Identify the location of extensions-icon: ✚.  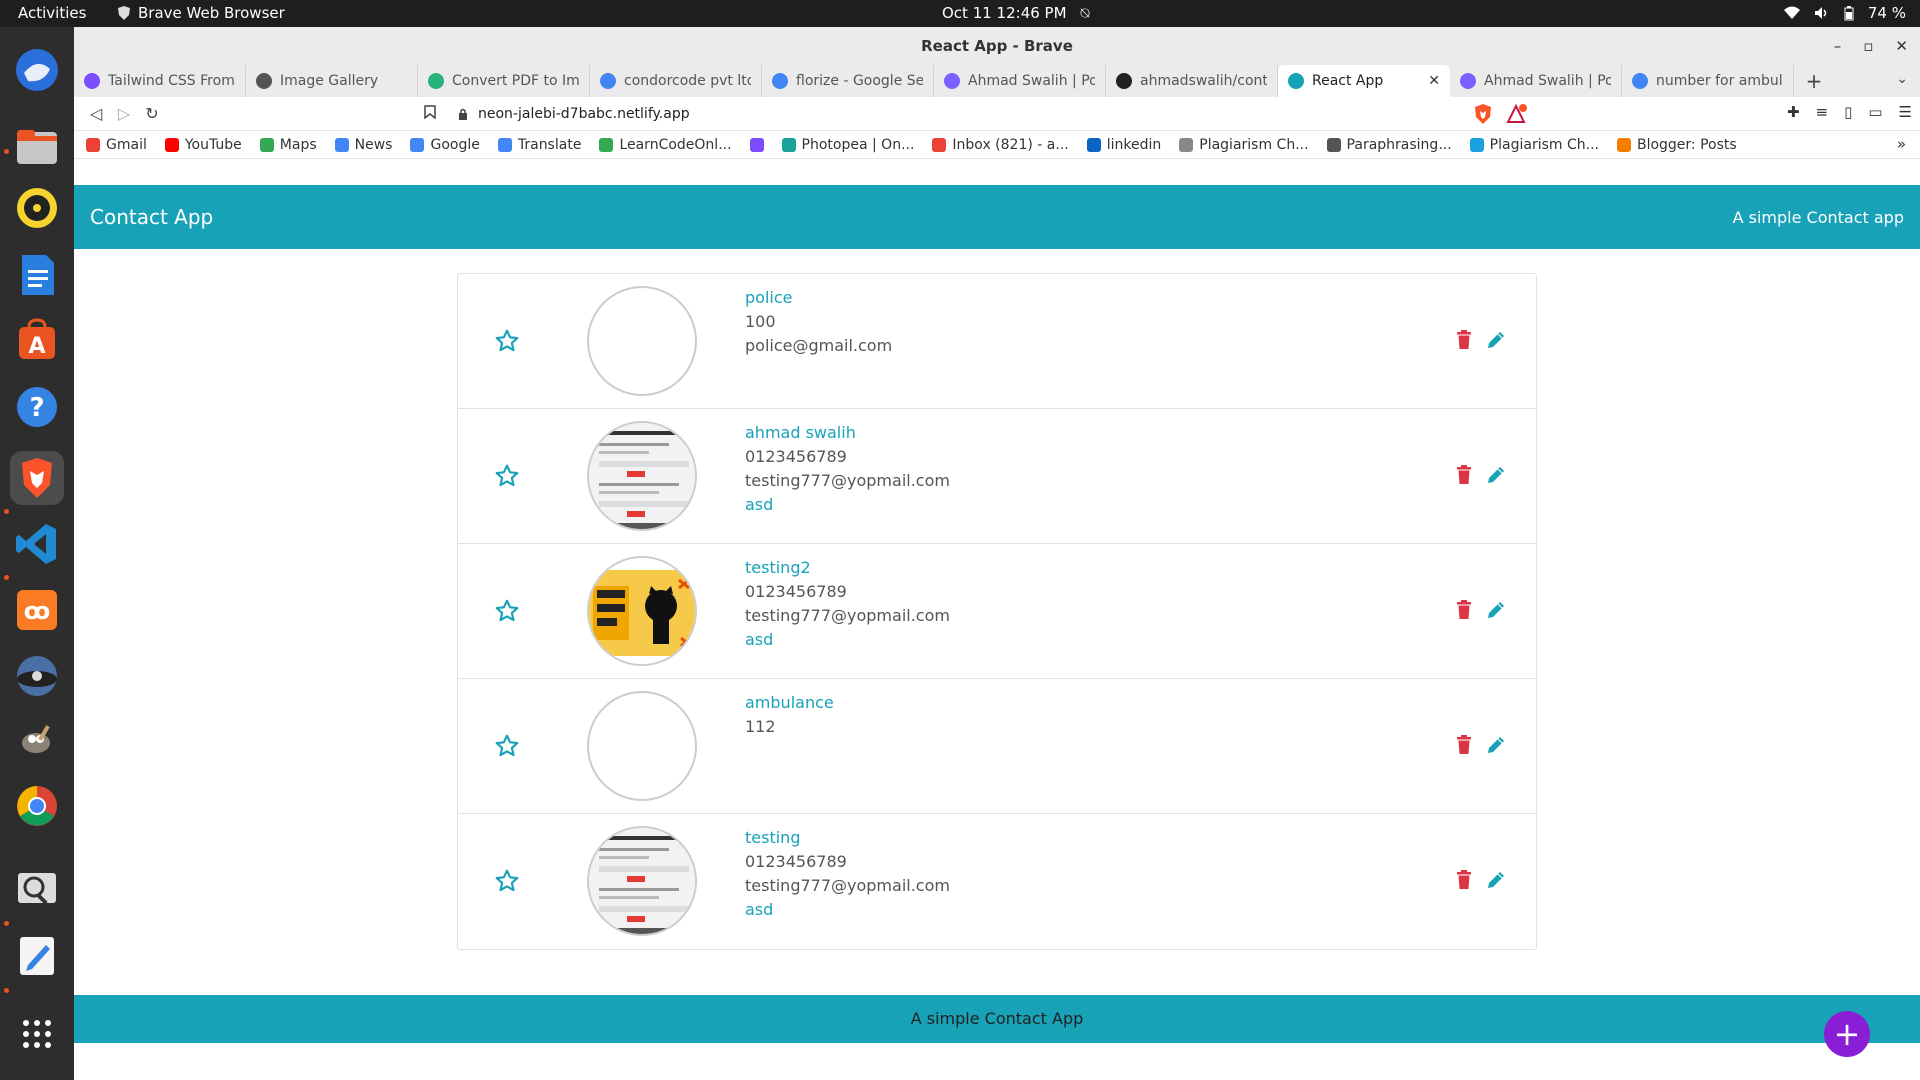
(1793, 112).